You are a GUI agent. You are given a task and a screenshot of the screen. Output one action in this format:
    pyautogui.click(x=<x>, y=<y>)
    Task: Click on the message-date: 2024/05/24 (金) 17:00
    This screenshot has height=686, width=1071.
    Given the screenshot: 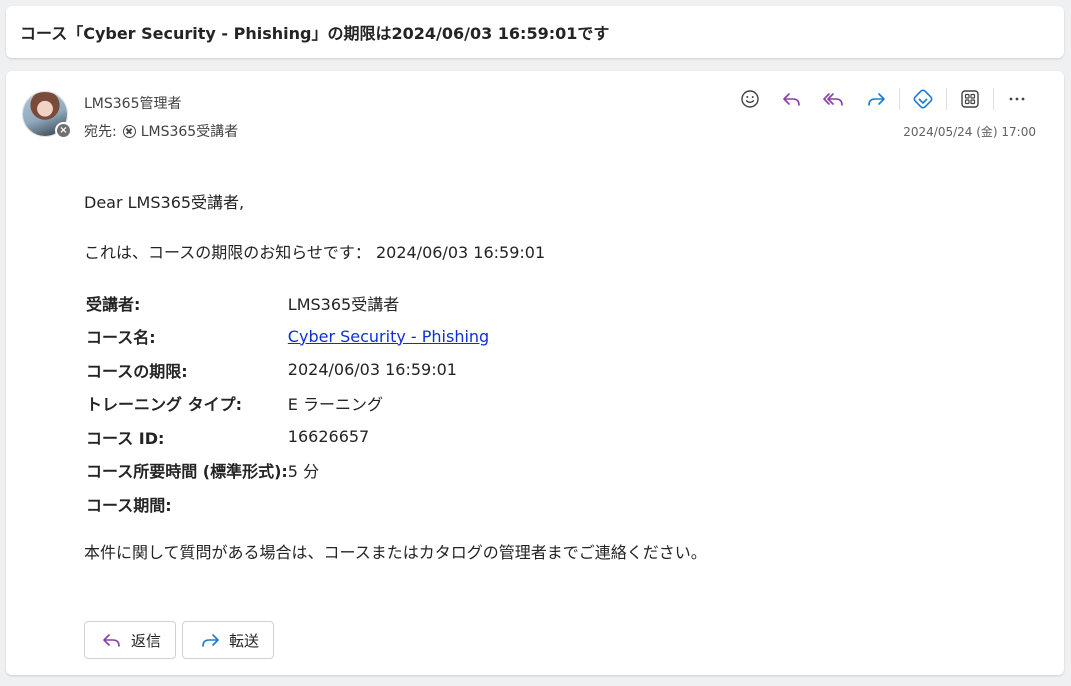 What is the action you would take?
    pyautogui.click(x=969, y=132)
    